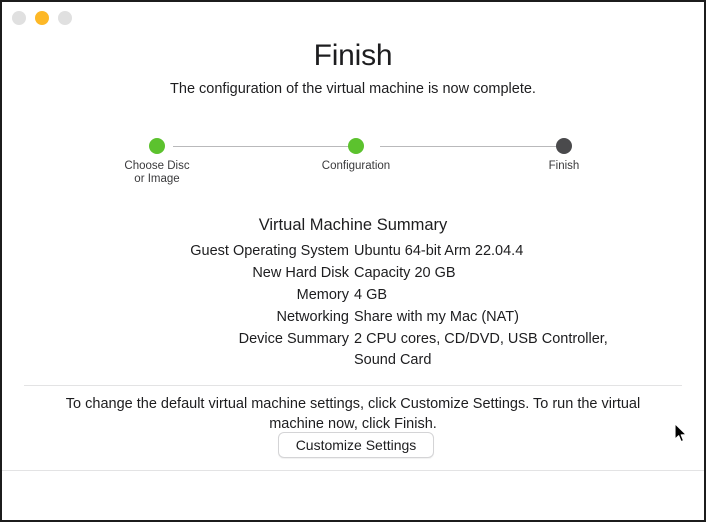 The image size is (706, 522). What do you see at coordinates (439, 251) in the screenshot?
I see `summary-value: Ubuntu 64-bit Arm 22.04.4` at bounding box center [439, 251].